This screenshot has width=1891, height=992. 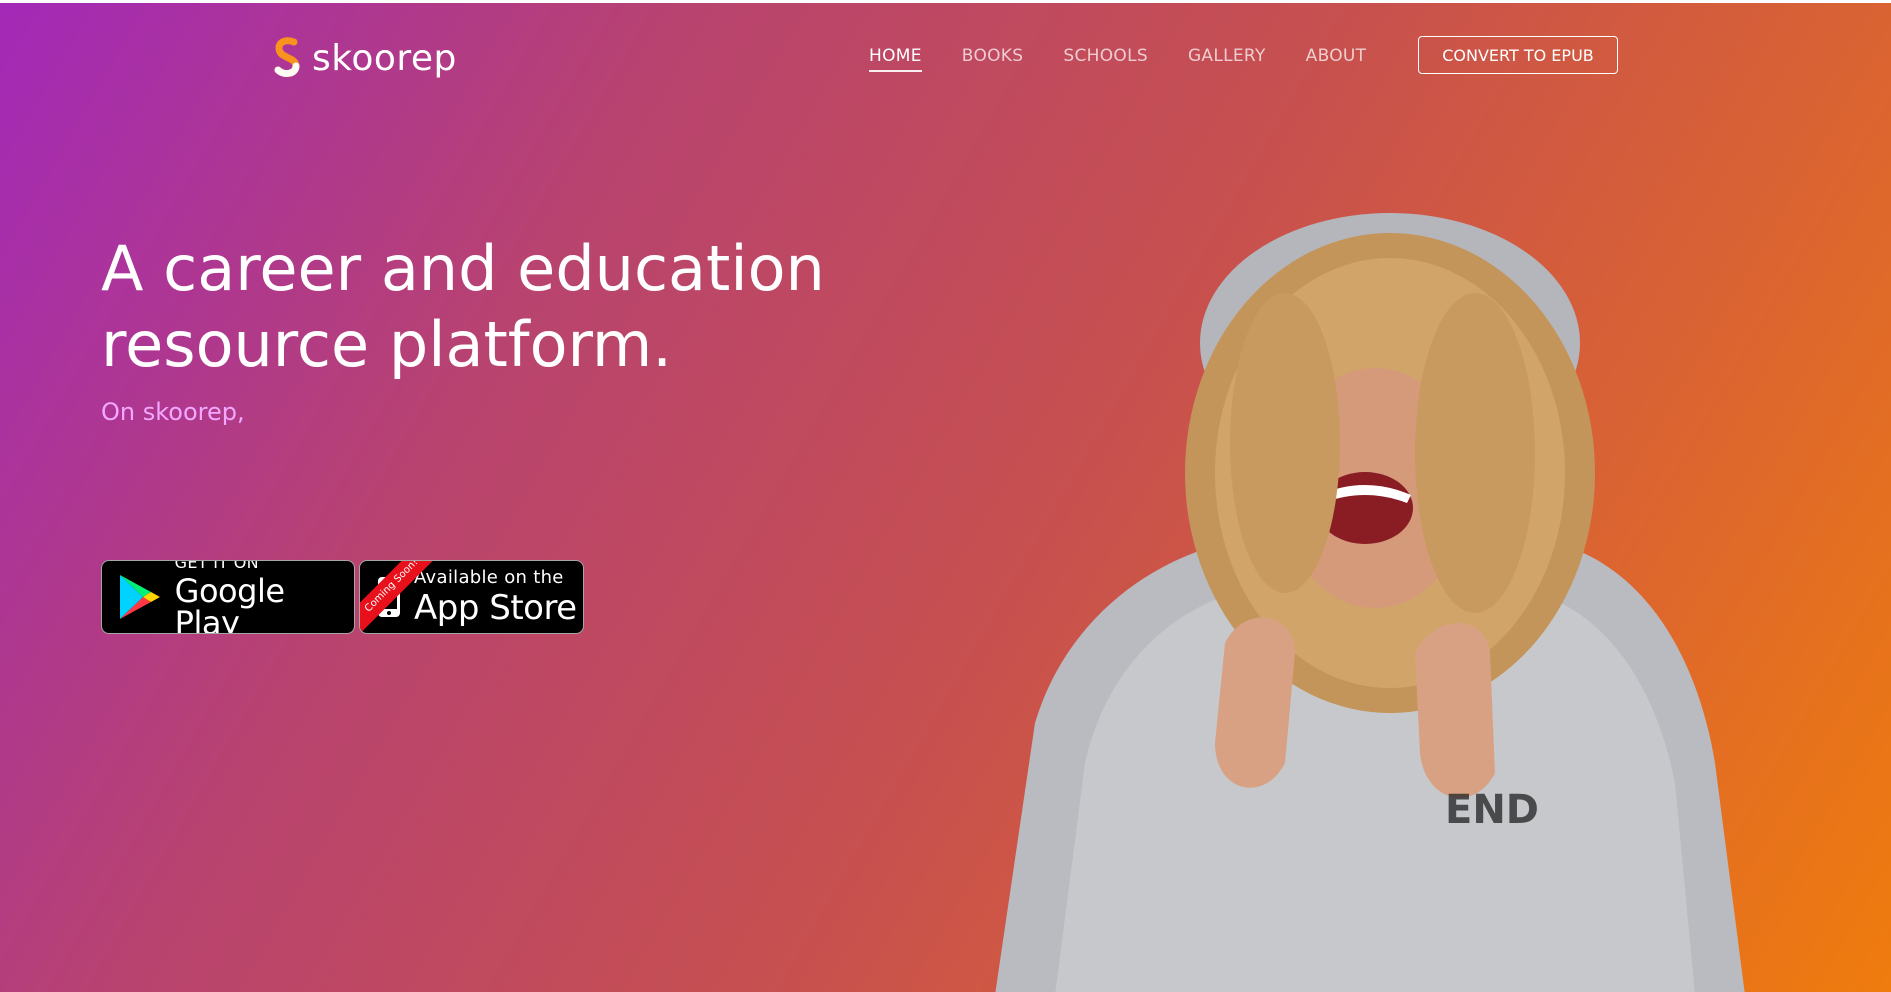 I want to click on nav-schools: SCHOOLS, so click(x=1105, y=59).